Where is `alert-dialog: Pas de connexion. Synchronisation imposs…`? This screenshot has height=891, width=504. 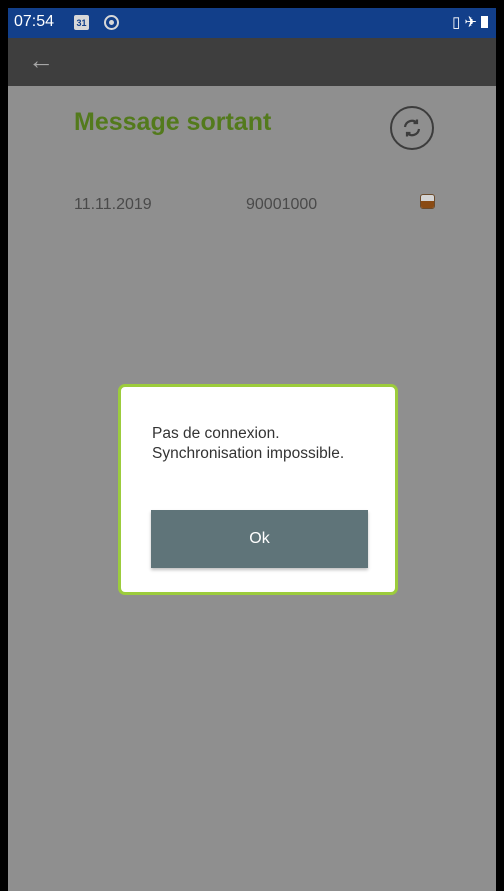 alert-dialog: Pas de connexion. Synchronisation imposs… is located at coordinates (258, 489).